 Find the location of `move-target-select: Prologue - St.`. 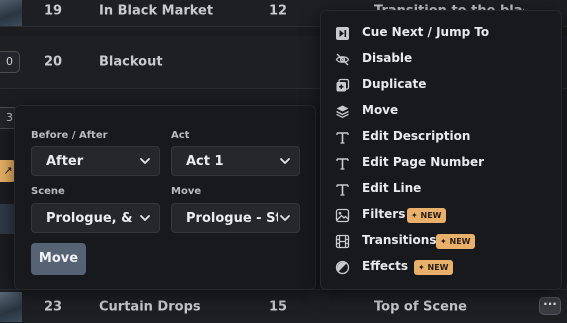

move-target-select: Prologue - St. is located at coordinates (235, 218).